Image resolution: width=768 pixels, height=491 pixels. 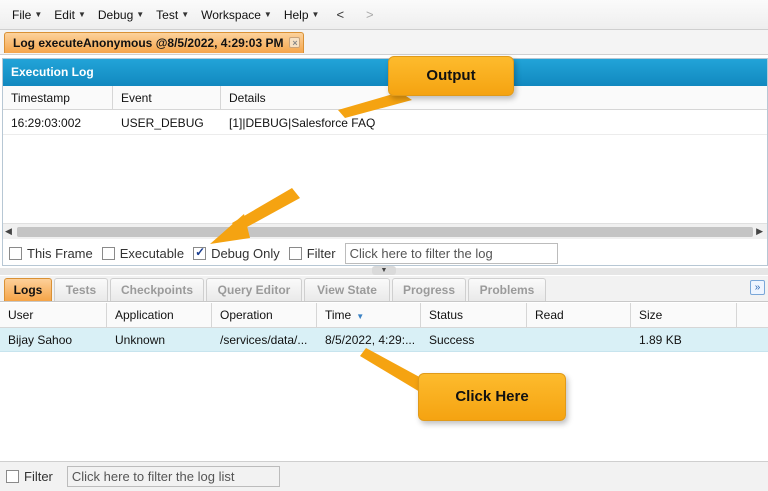 What do you see at coordinates (58, 98) in the screenshot?
I see `column-header-timestamp: Timestamp` at bounding box center [58, 98].